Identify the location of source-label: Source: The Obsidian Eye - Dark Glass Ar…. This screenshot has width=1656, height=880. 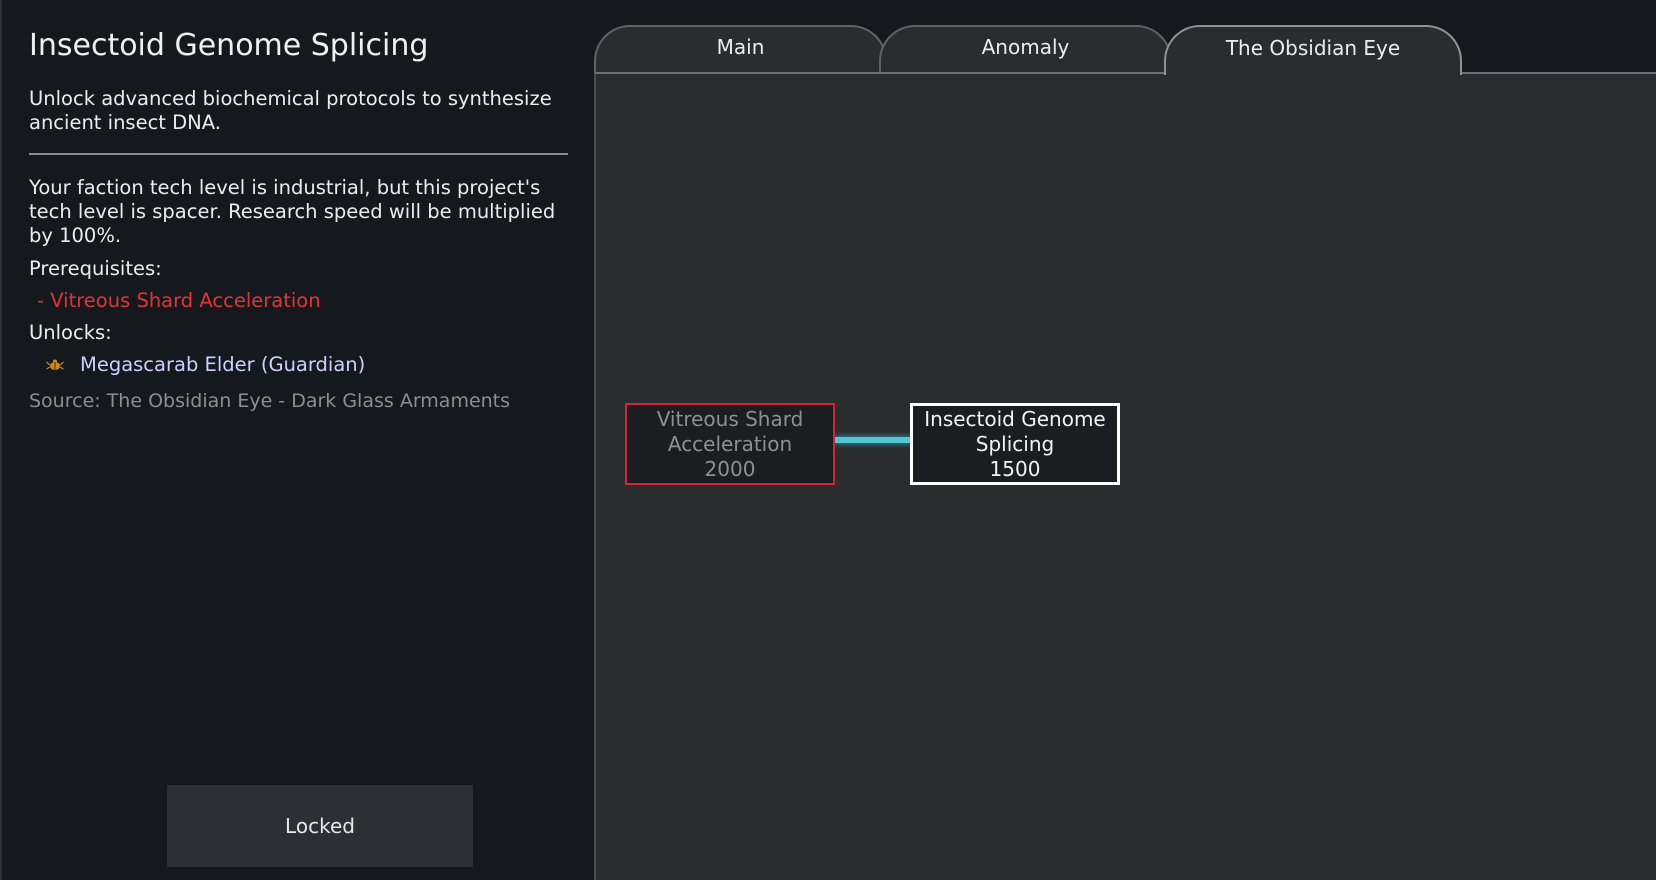
(270, 401).